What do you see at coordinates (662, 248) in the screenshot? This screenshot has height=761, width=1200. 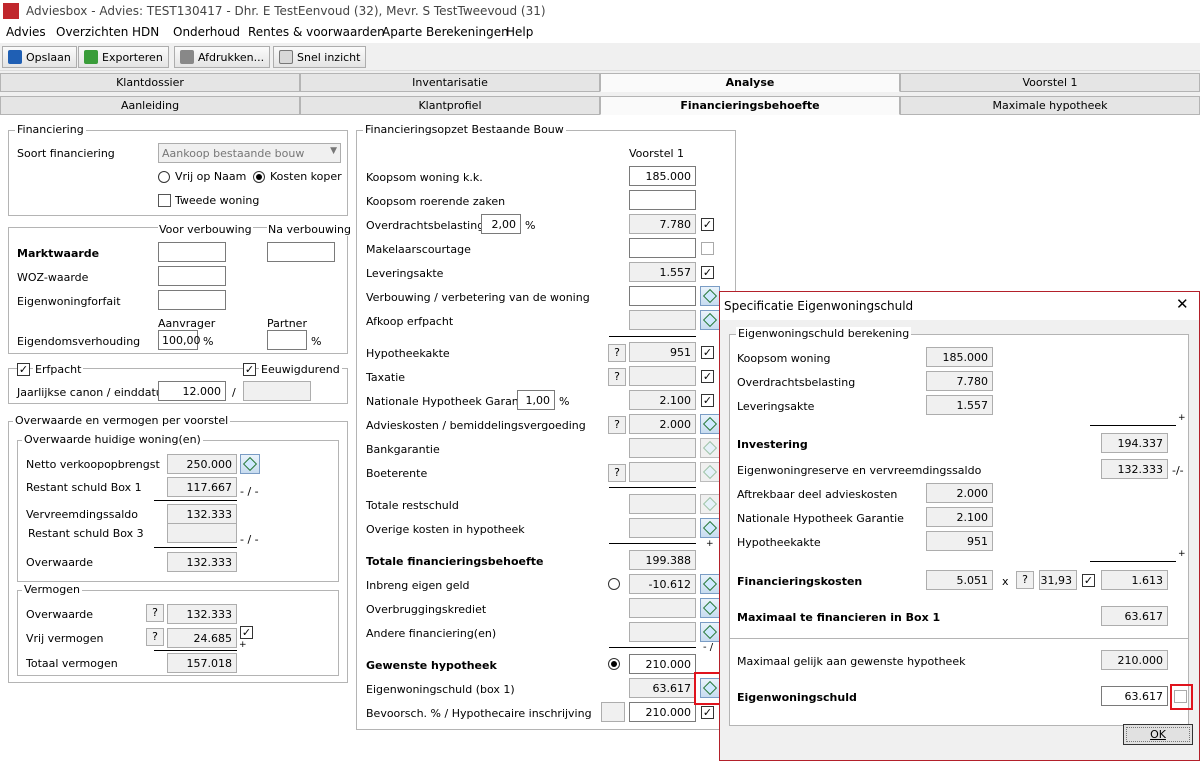 I see `makelaar-input` at bounding box center [662, 248].